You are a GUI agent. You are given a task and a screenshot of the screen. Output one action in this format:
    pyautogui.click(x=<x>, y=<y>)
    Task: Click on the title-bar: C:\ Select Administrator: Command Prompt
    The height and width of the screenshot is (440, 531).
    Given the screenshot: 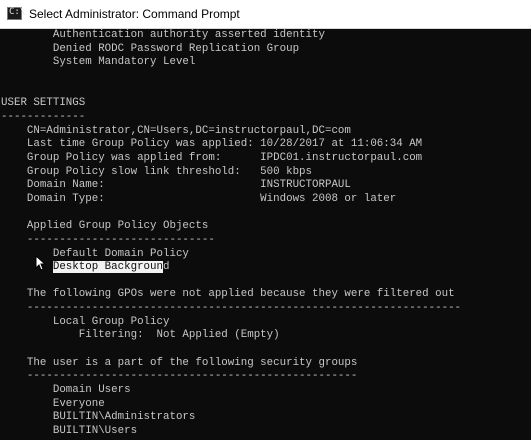 What is the action you would take?
    pyautogui.click(x=265, y=14)
    